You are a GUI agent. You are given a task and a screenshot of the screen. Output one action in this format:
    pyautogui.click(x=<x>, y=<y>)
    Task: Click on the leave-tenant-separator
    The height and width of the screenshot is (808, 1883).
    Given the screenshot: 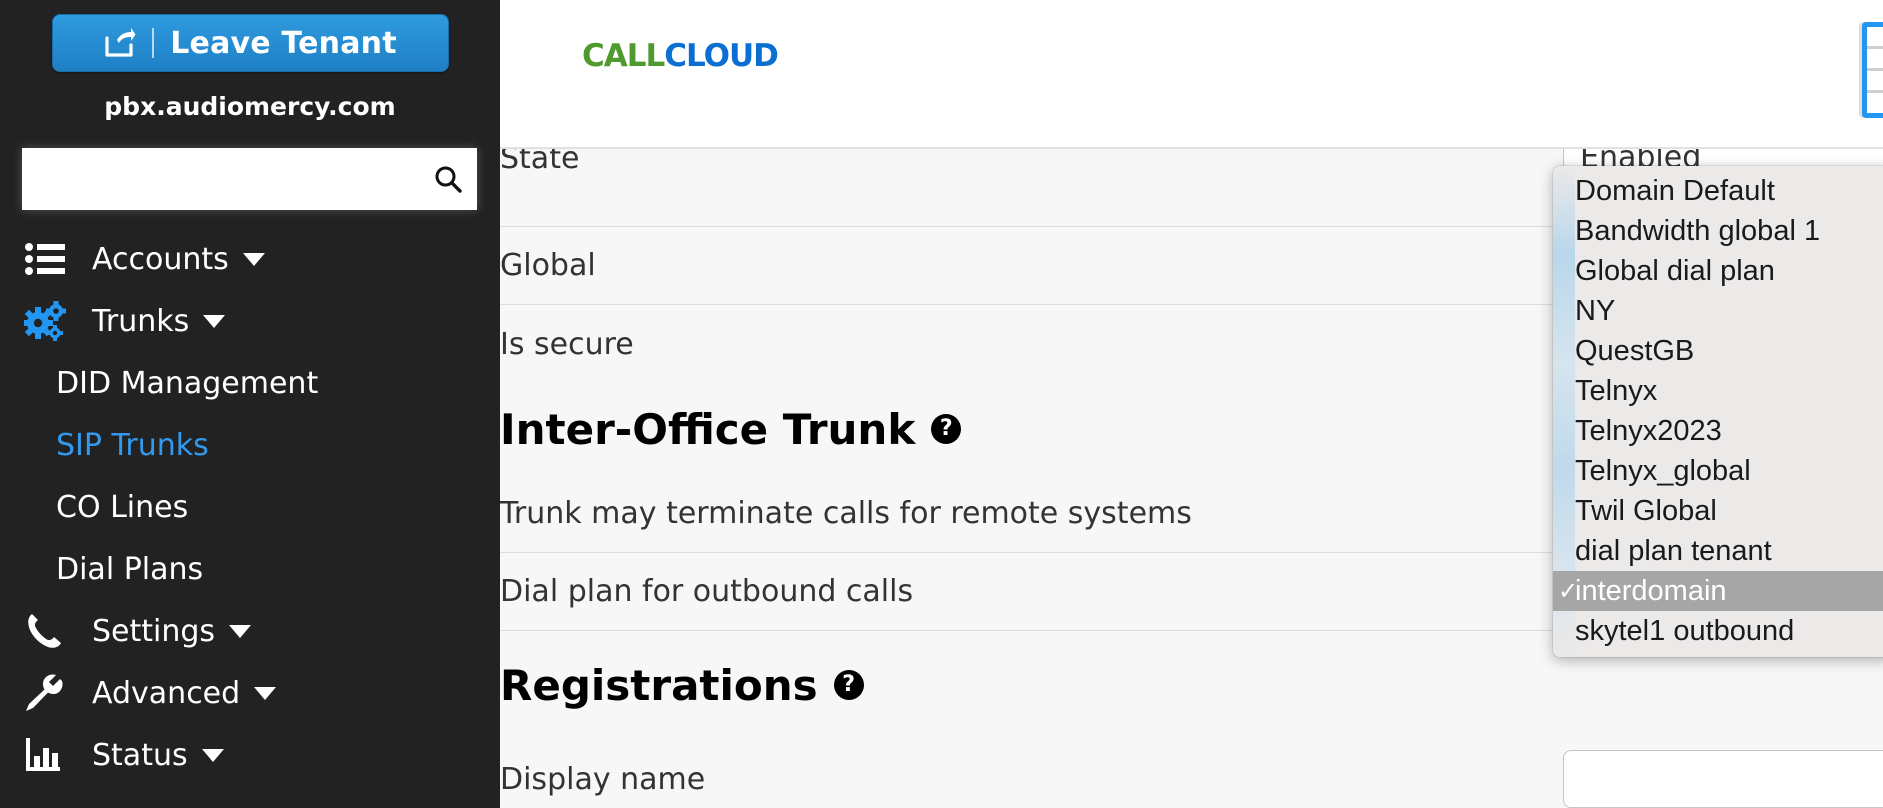 What is the action you would take?
    pyautogui.click(x=153, y=43)
    